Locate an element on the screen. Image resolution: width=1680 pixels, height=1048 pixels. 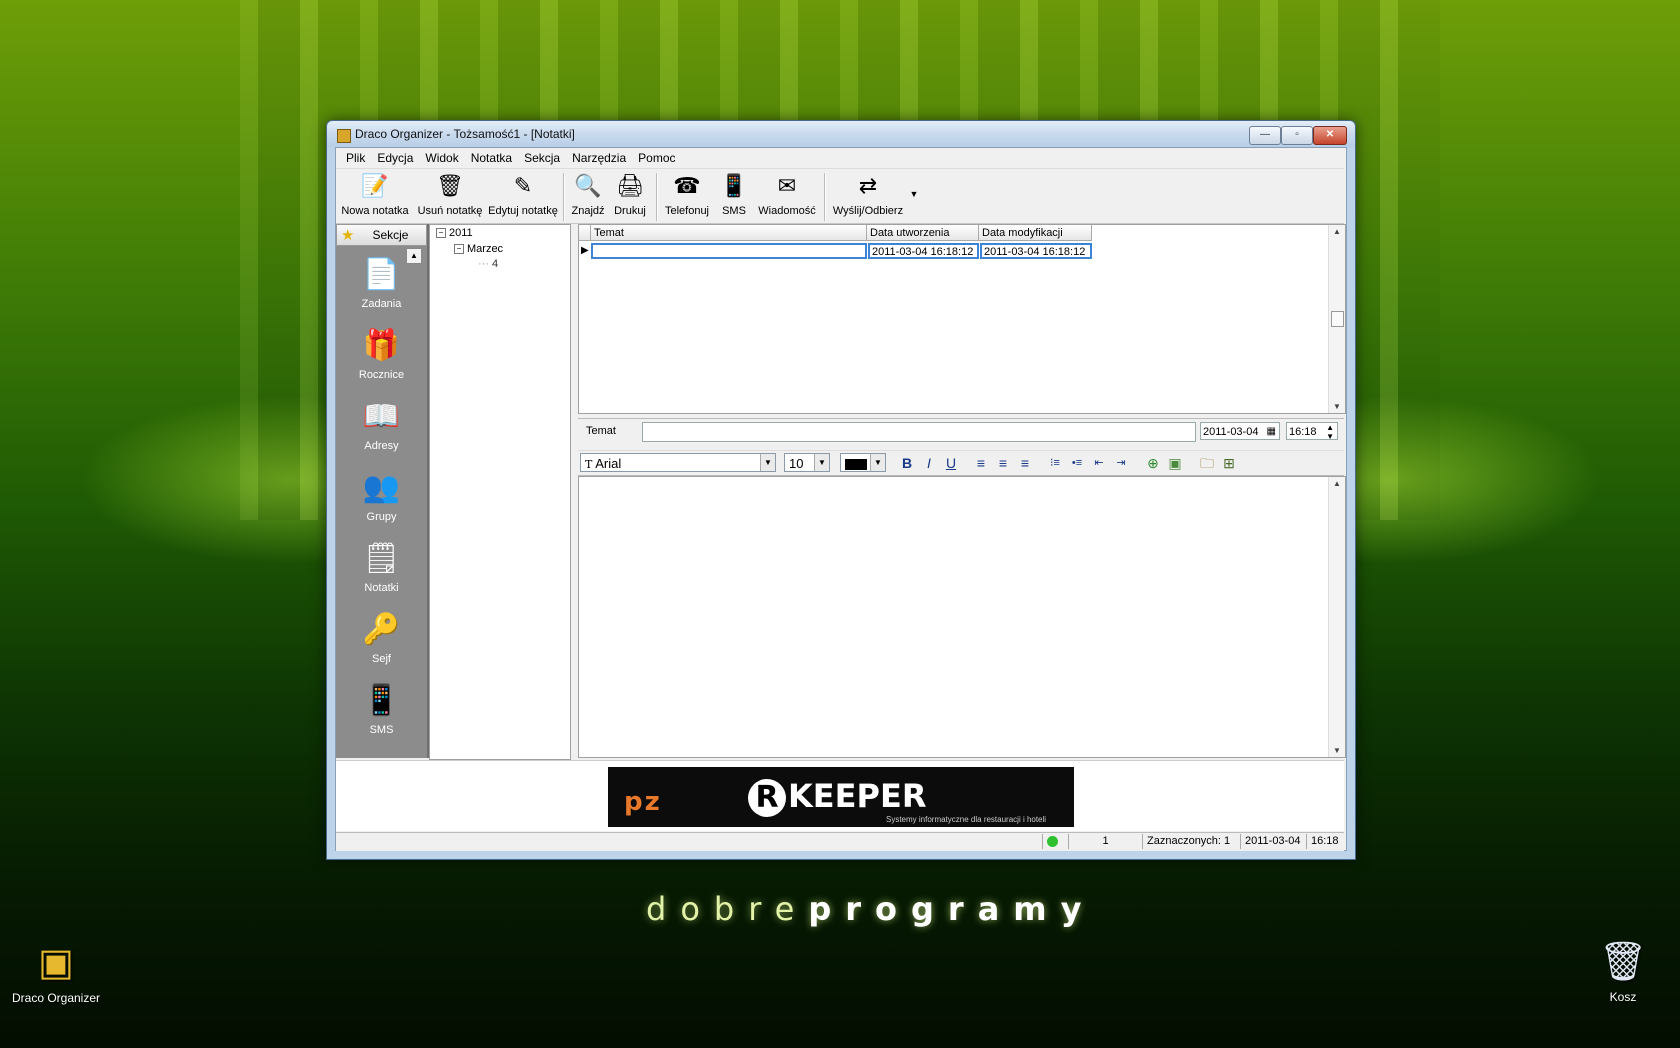
subject-label: Temat is located at coordinates (601, 431).